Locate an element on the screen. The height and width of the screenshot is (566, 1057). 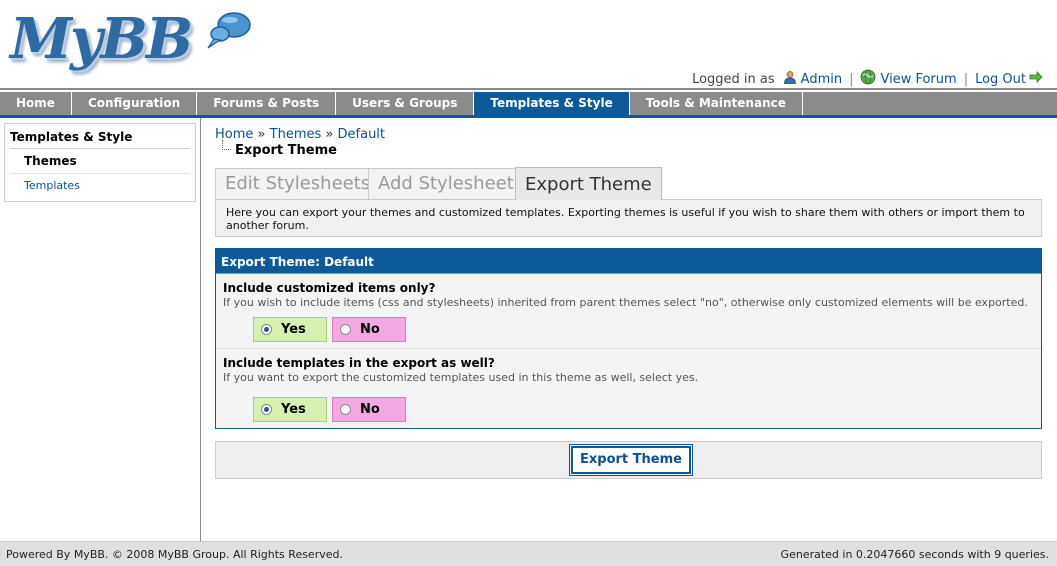
mybb-logo: MyBB is located at coordinates (130, 42).